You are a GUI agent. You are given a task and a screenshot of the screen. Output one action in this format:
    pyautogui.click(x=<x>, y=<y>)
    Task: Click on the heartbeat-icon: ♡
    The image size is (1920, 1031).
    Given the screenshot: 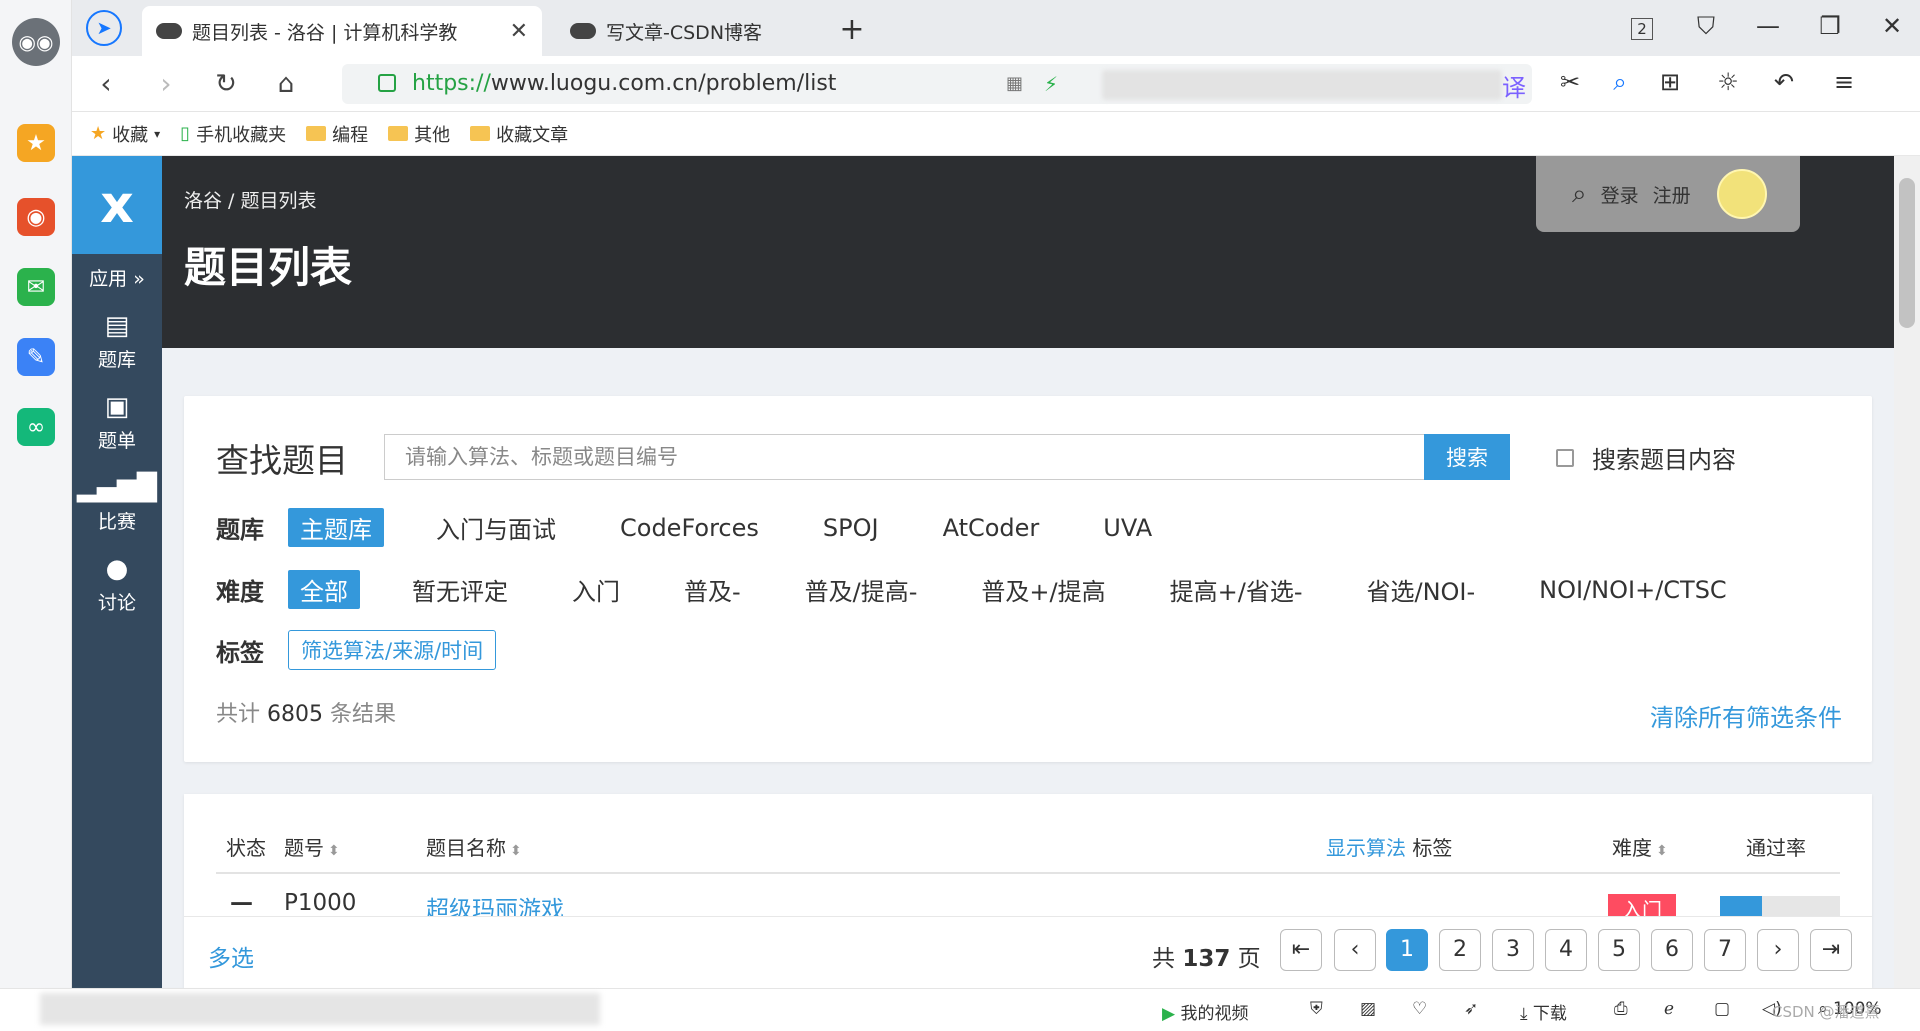 What is the action you would take?
    pyautogui.click(x=1419, y=1009)
    